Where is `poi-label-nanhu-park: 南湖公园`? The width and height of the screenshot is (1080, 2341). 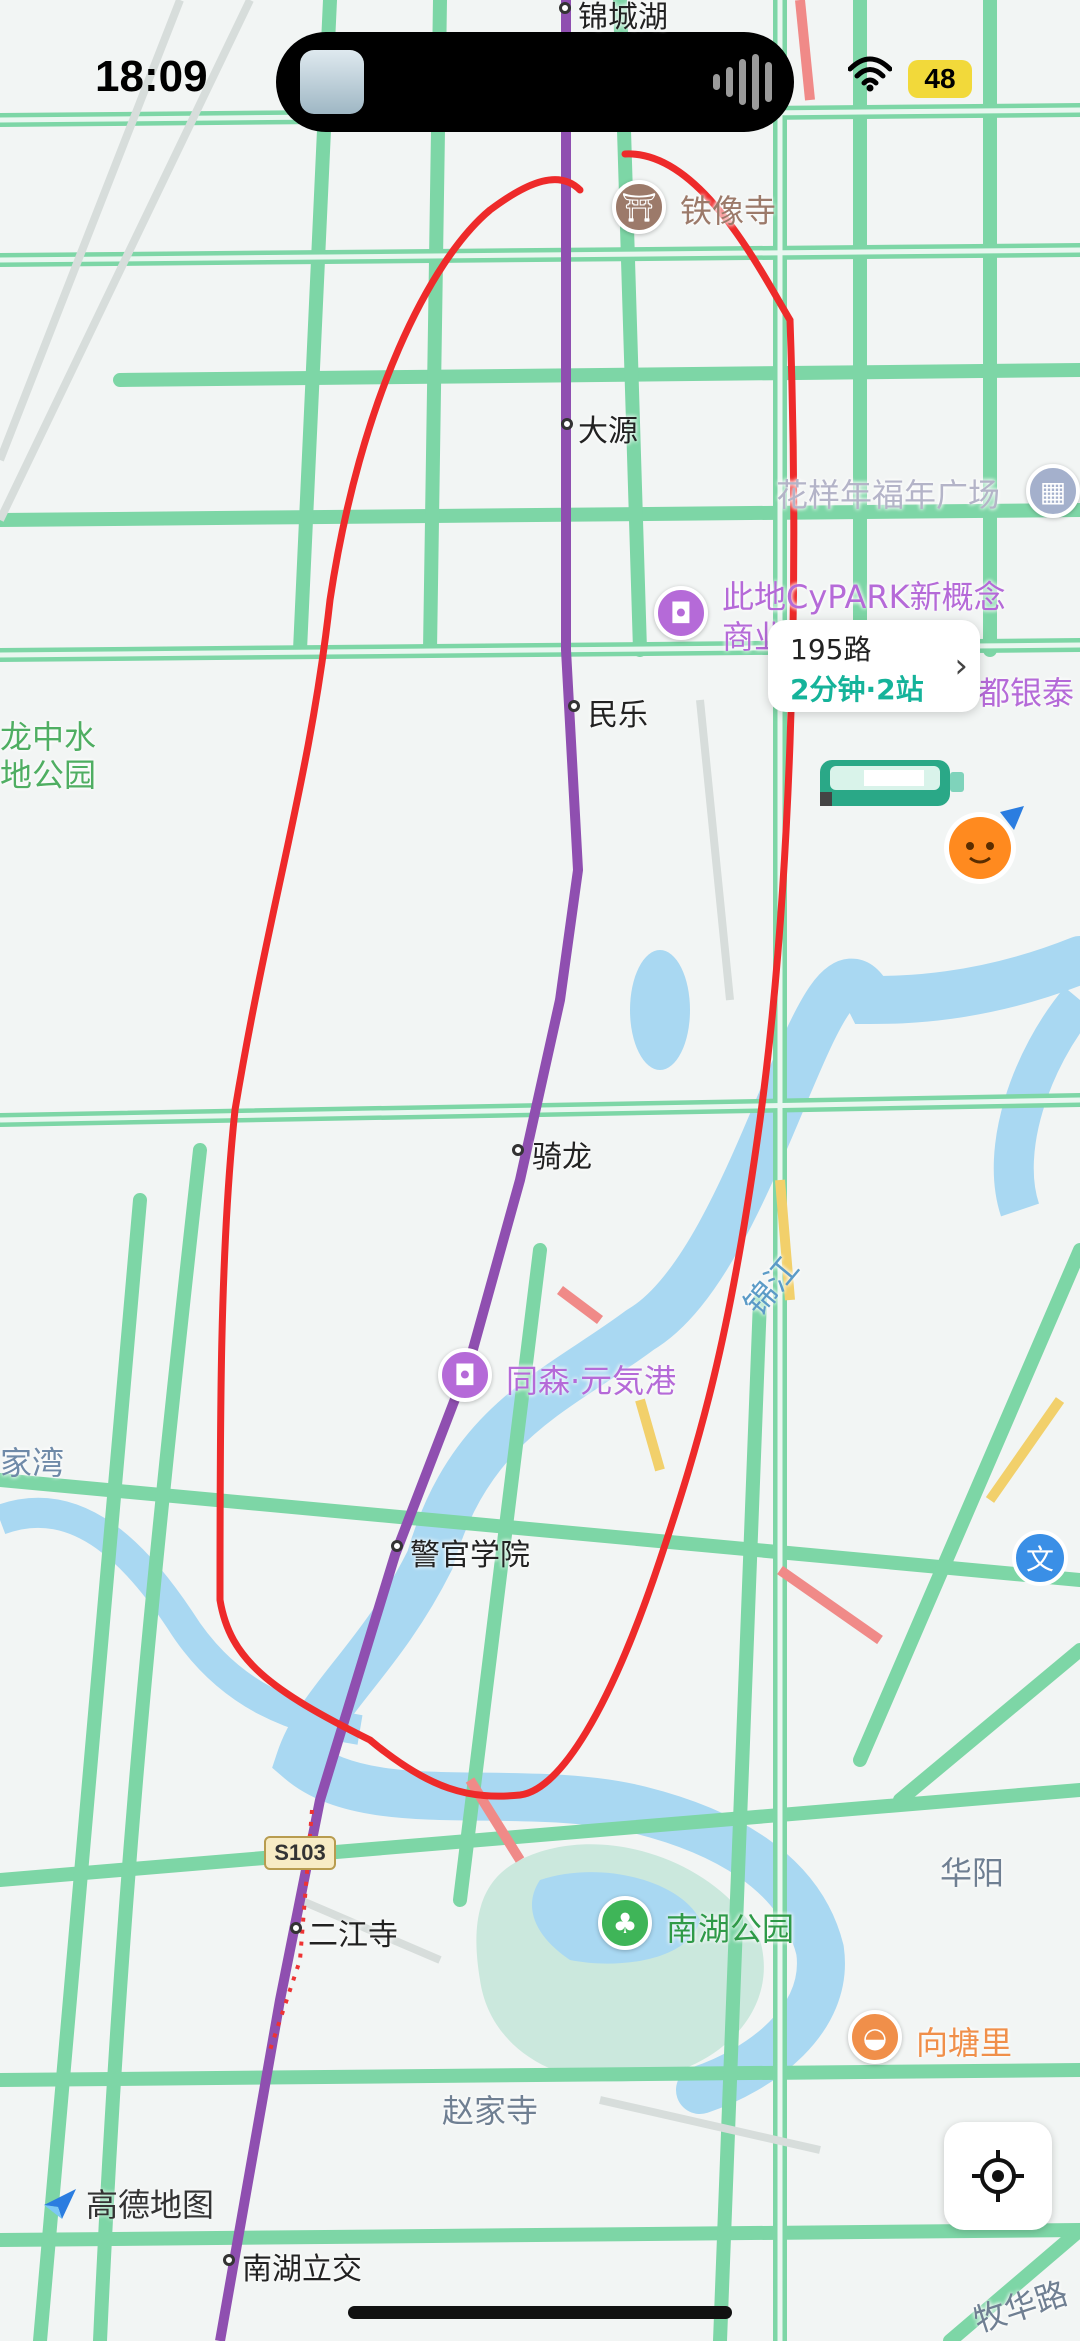 poi-label-nanhu-park: 南湖公园 is located at coordinates (730, 1927).